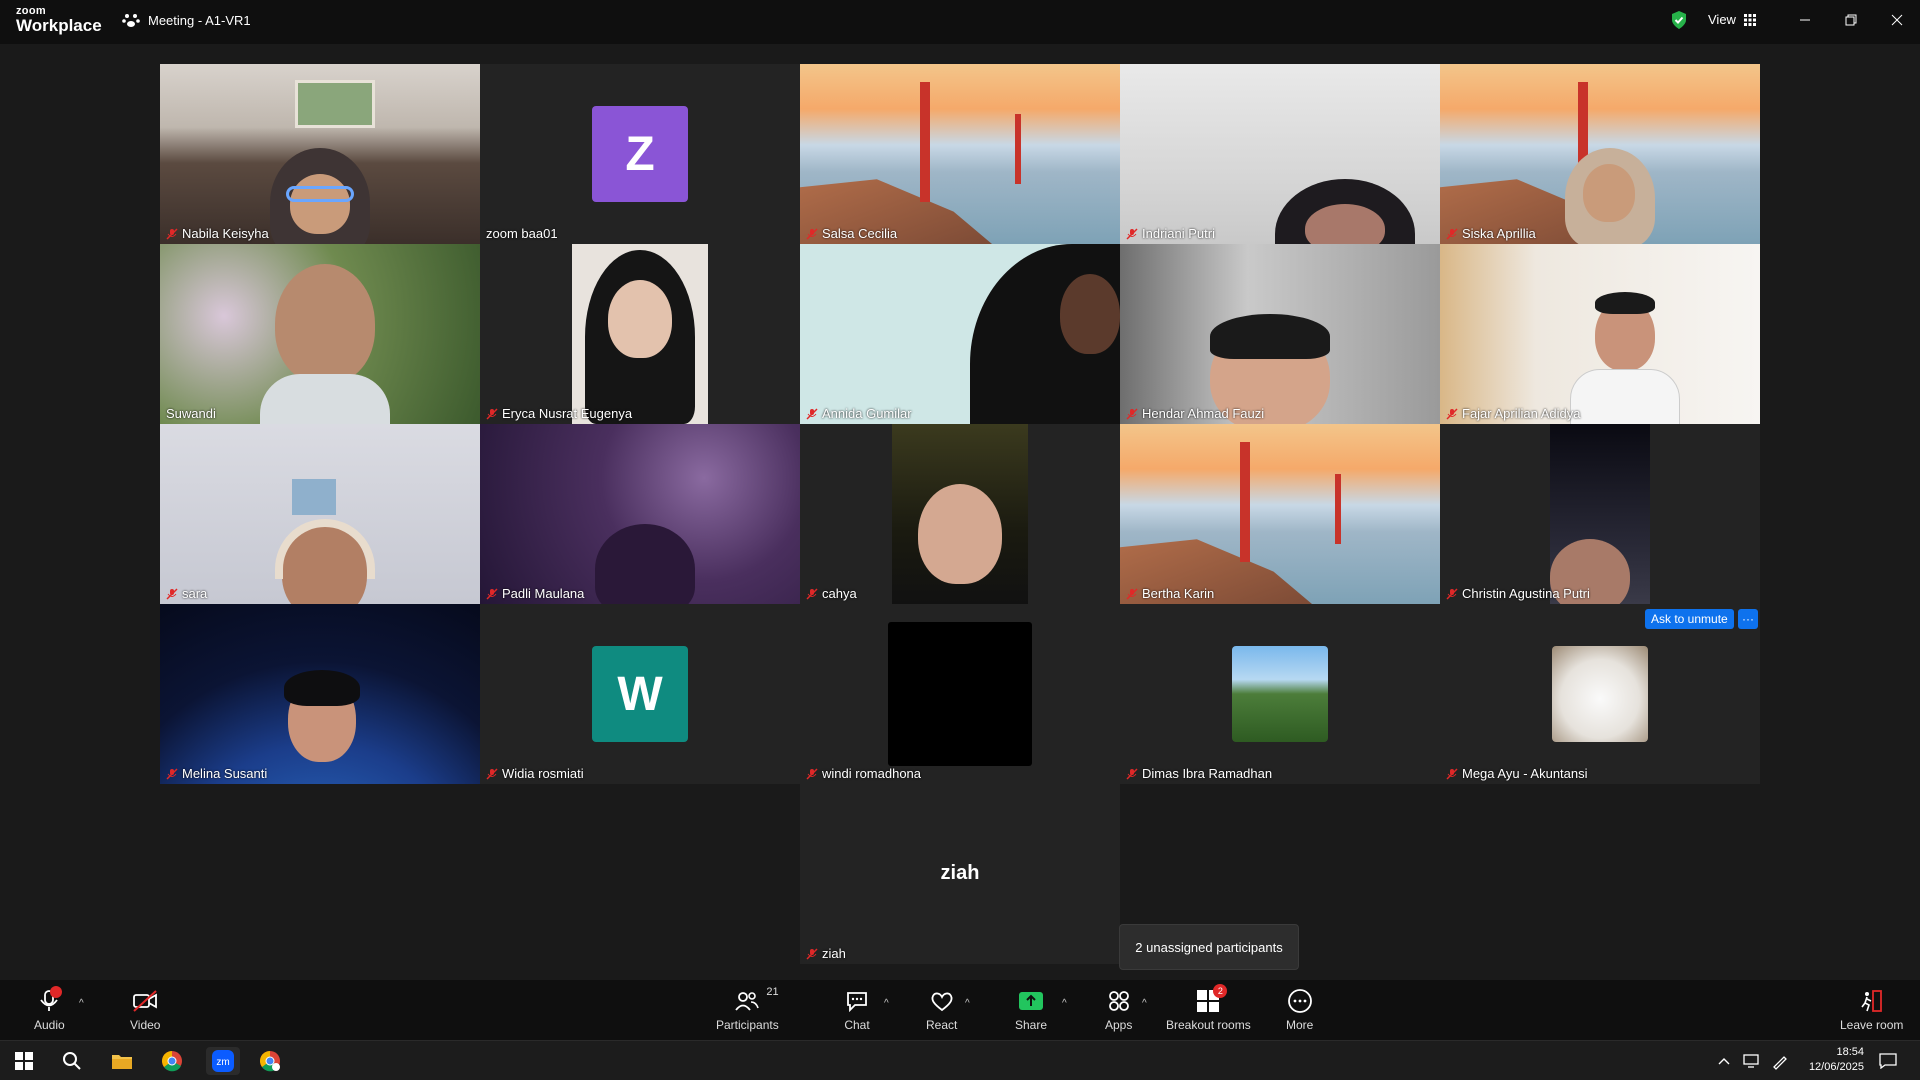 This screenshot has height=1080, width=1920. What do you see at coordinates (1280, 514) in the screenshot?
I see `video-tile: Bertha Karin` at bounding box center [1280, 514].